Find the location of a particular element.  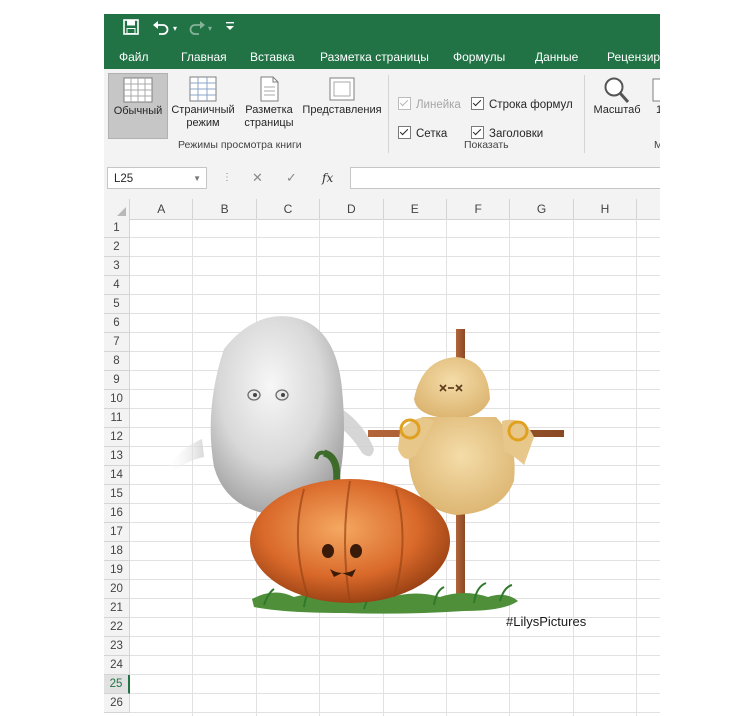

row-header-14: 14 is located at coordinates (117, 475).